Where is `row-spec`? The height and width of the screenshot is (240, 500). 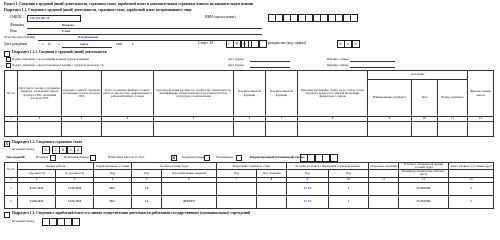 row-spec is located at coordinates (189, 188).